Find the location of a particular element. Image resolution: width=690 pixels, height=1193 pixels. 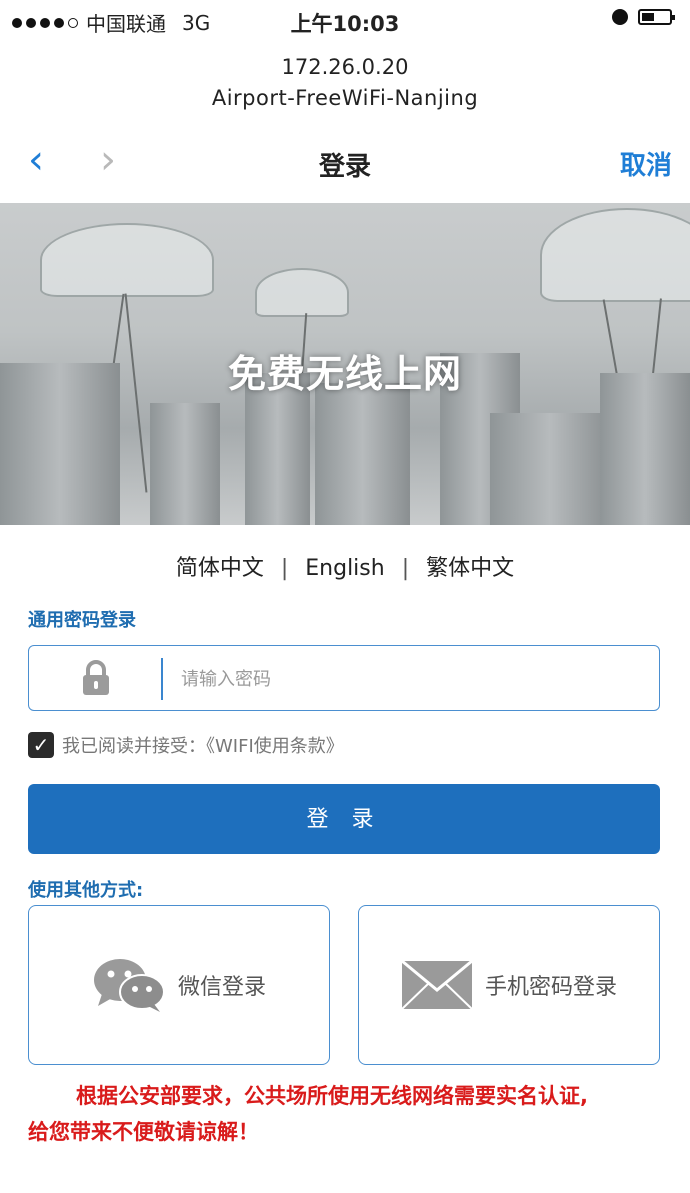

terms-text: 我已阅读并接受：《WIFI使用条款》 is located at coordinates (203, 746).